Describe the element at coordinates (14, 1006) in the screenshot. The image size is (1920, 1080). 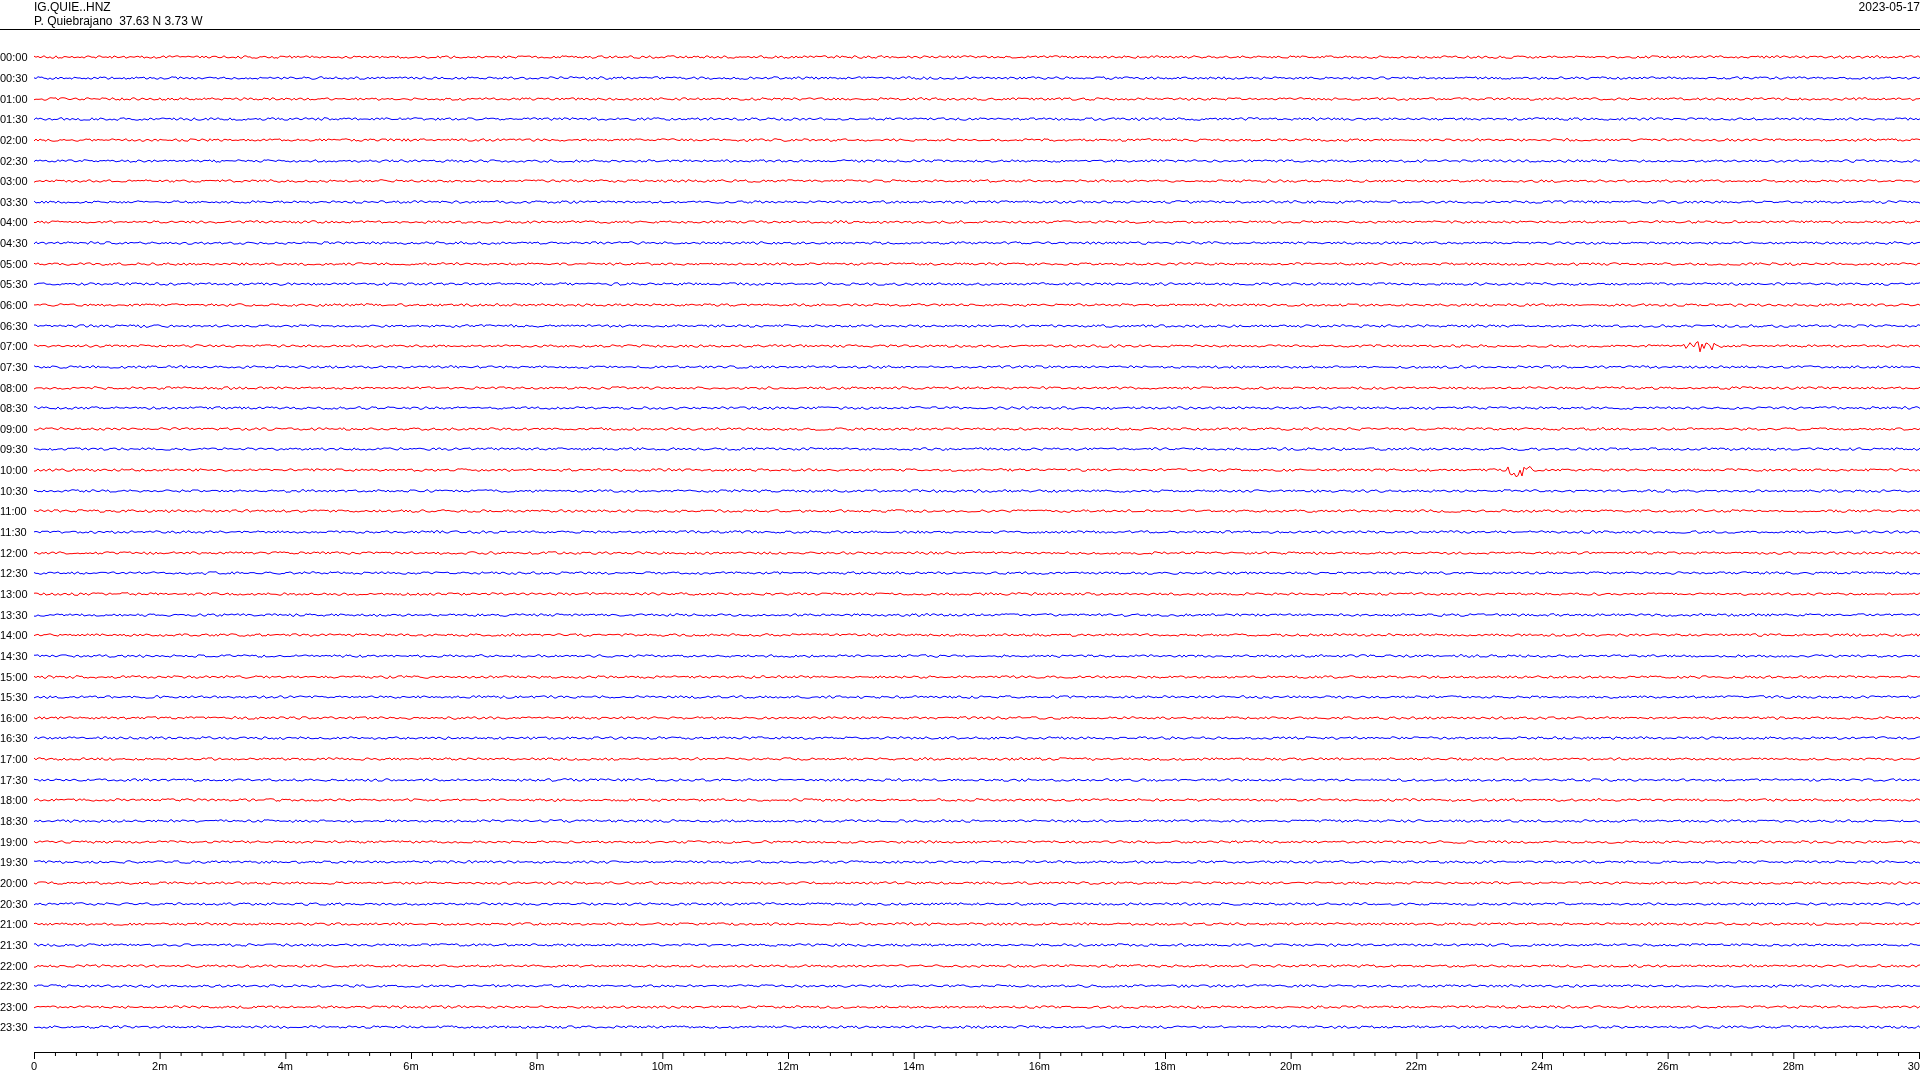
I see `time-label: 23:00` at that location.